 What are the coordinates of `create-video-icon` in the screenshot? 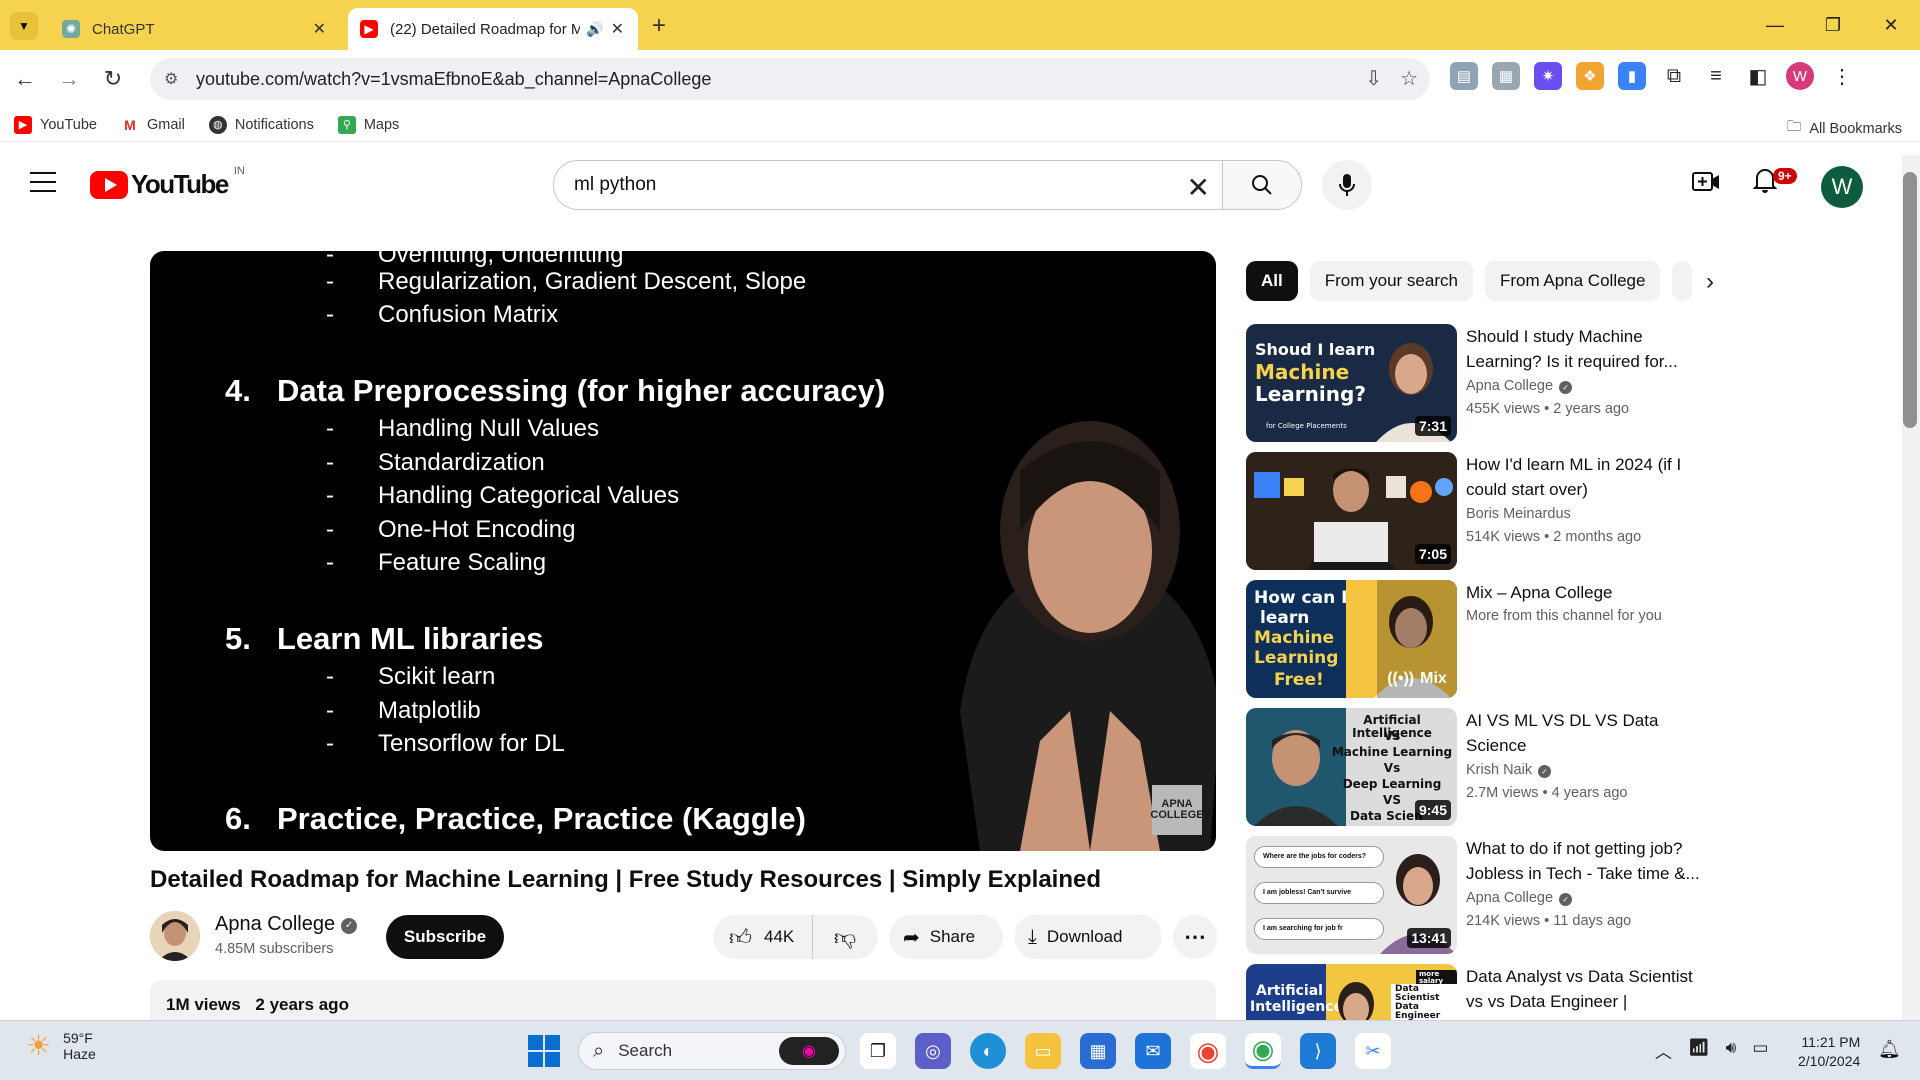 It's located at (1706, 185).